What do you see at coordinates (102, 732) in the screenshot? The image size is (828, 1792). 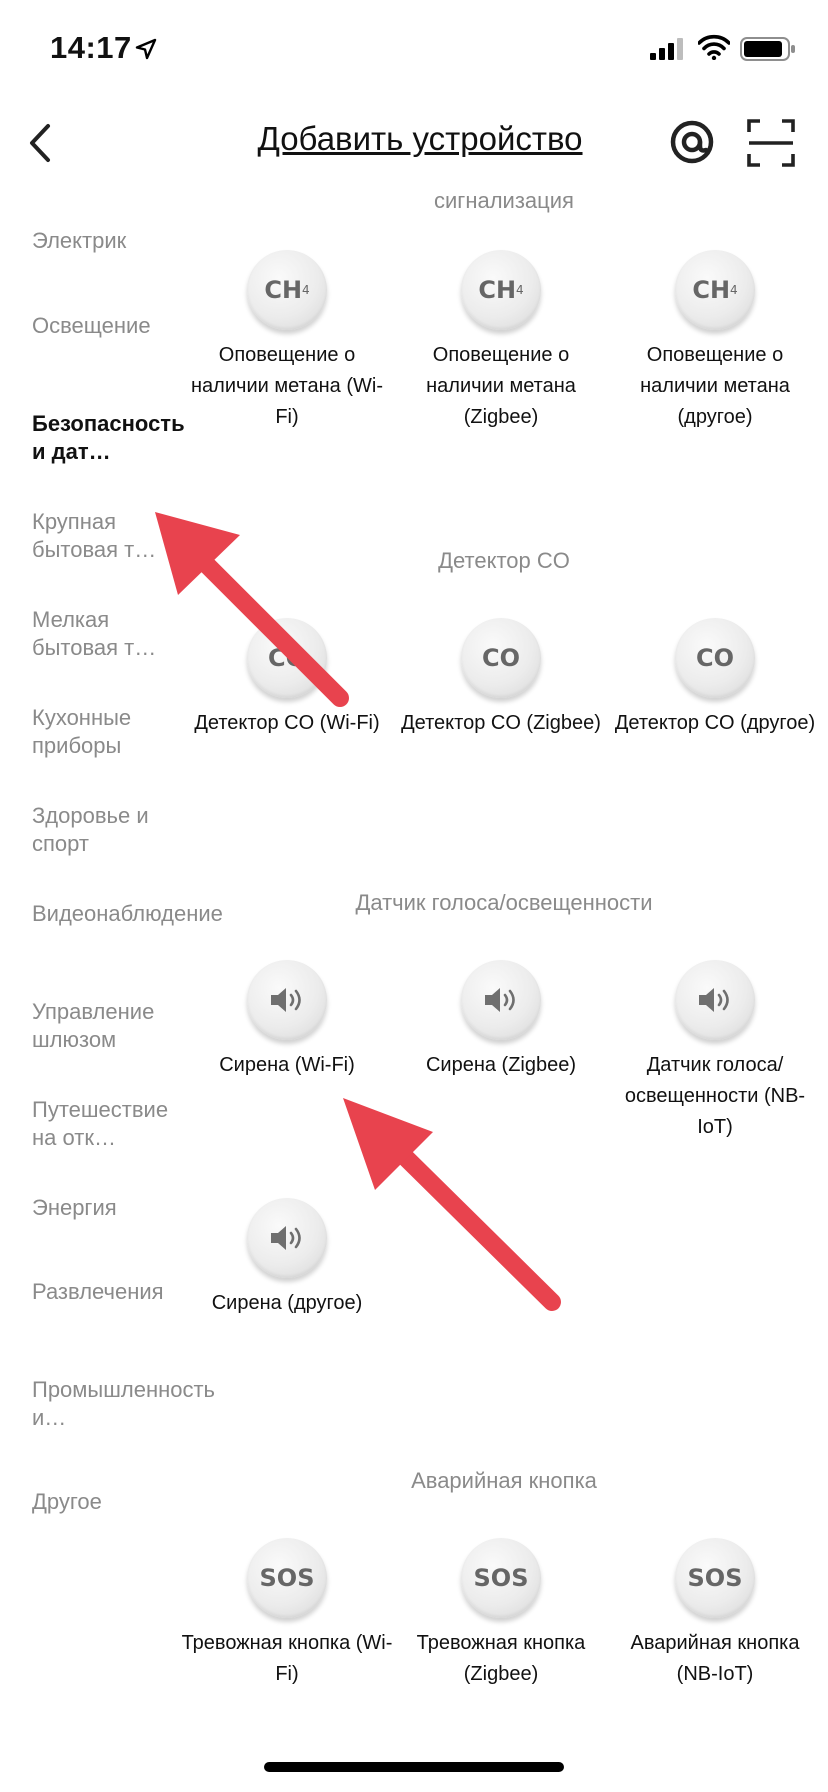 I see `sidebar-item-kitchen: Кухонные приборы` at bounding box center [102, 732].